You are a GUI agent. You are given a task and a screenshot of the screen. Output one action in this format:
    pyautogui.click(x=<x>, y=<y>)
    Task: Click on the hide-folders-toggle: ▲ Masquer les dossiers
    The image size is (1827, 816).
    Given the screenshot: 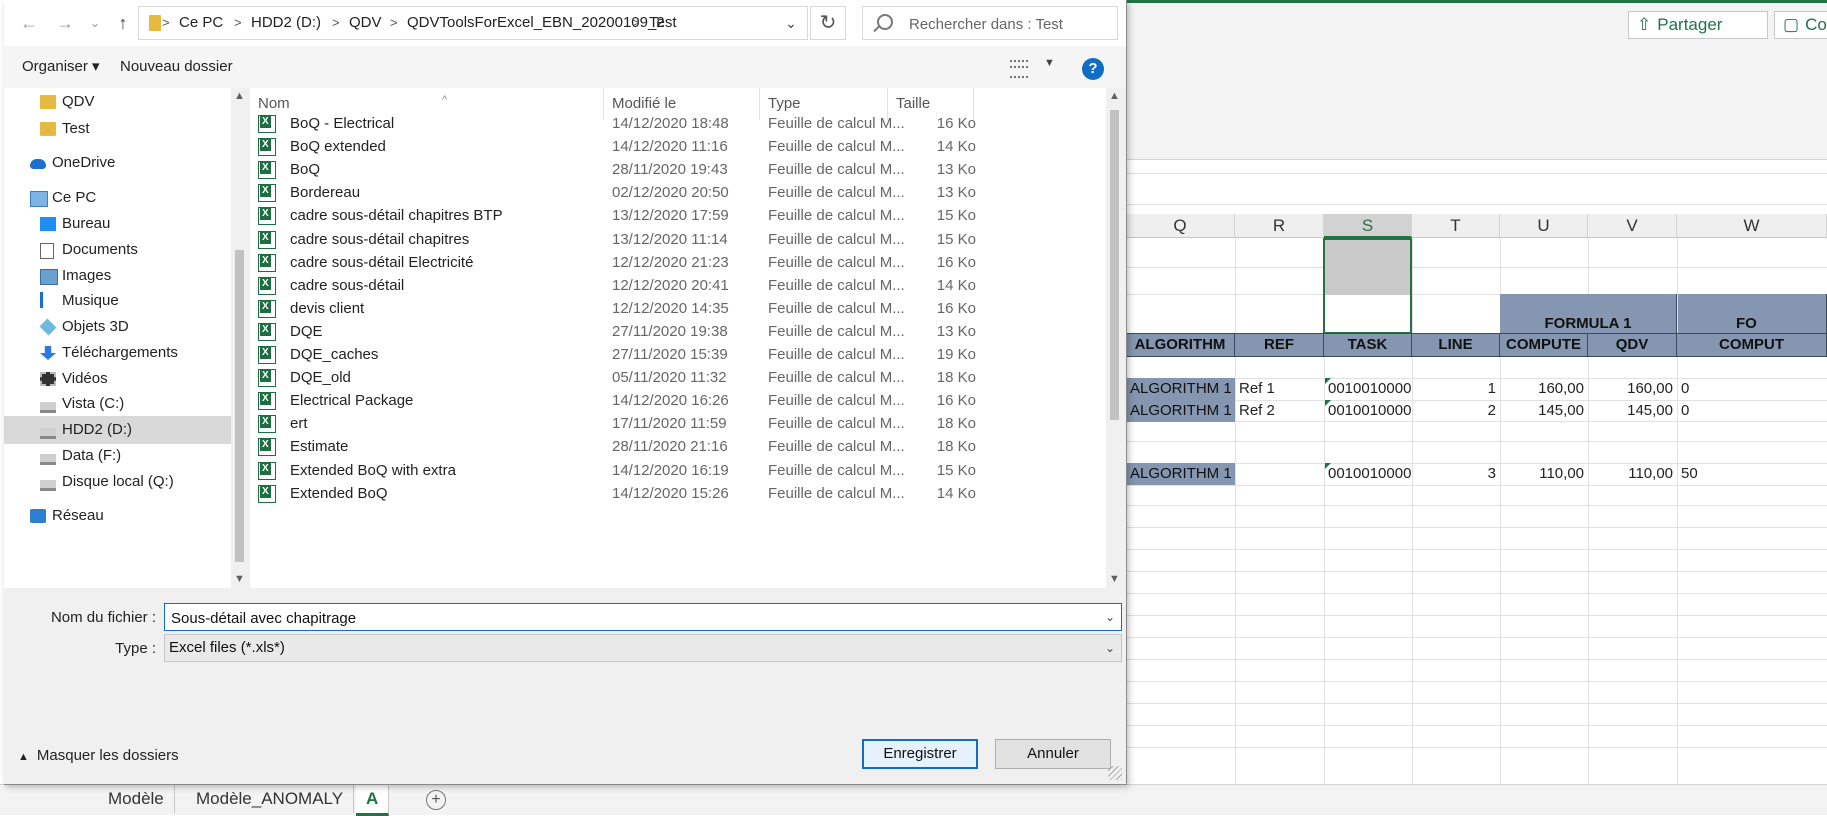 What is the action you would take?
    pyautogui.click(x=98, y=756)
    